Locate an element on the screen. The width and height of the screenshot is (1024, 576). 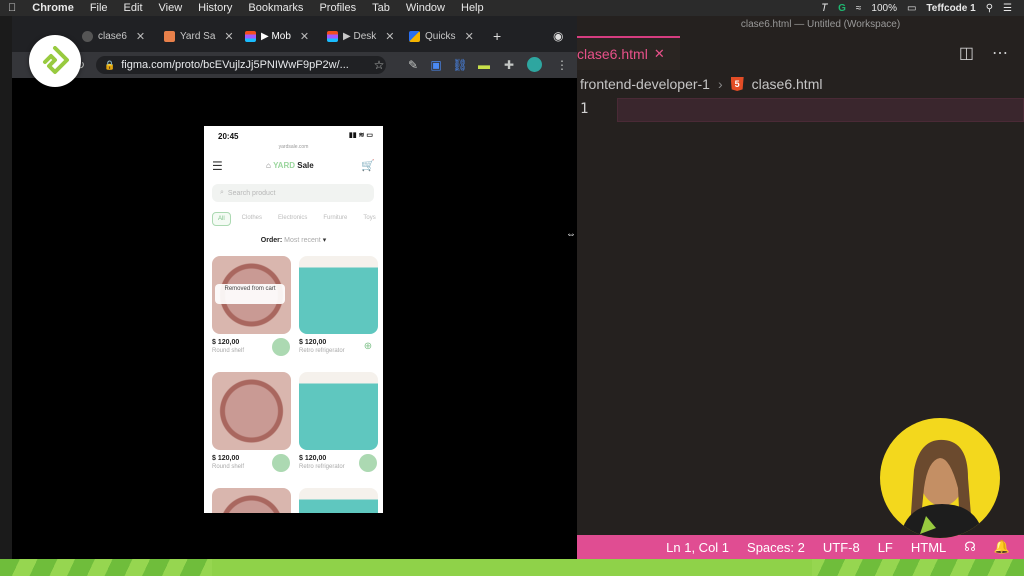
brand-logo: ⌂ YARD Sale is located at coordinates (290, 165).